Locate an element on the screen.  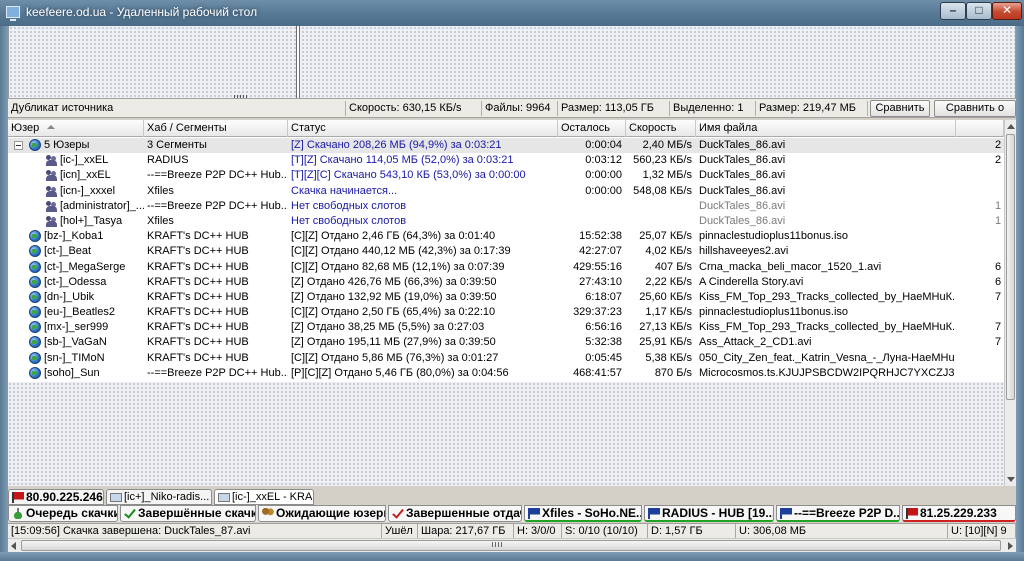
cell-speed: 25,07 КБ/s is located at coordinates (665, 236).